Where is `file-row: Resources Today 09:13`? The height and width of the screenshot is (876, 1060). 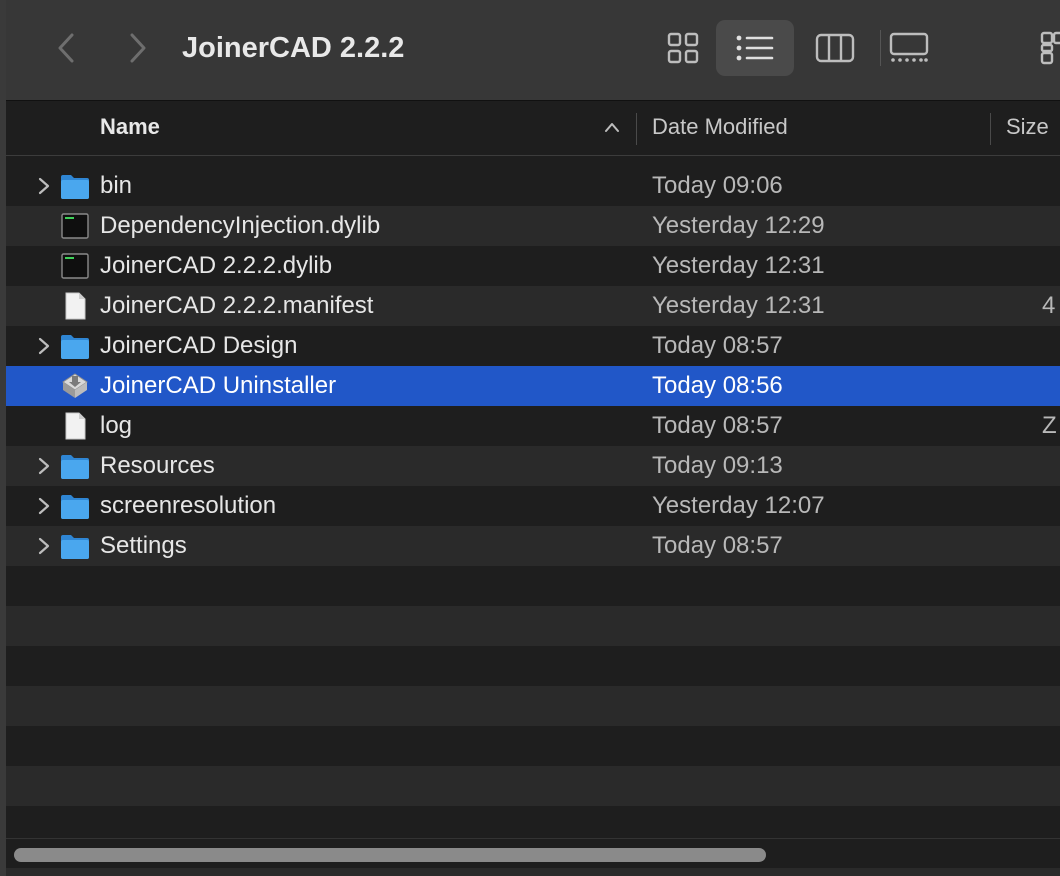
file-row: Resources Today 09:13 is located at coordinates (533, 466).